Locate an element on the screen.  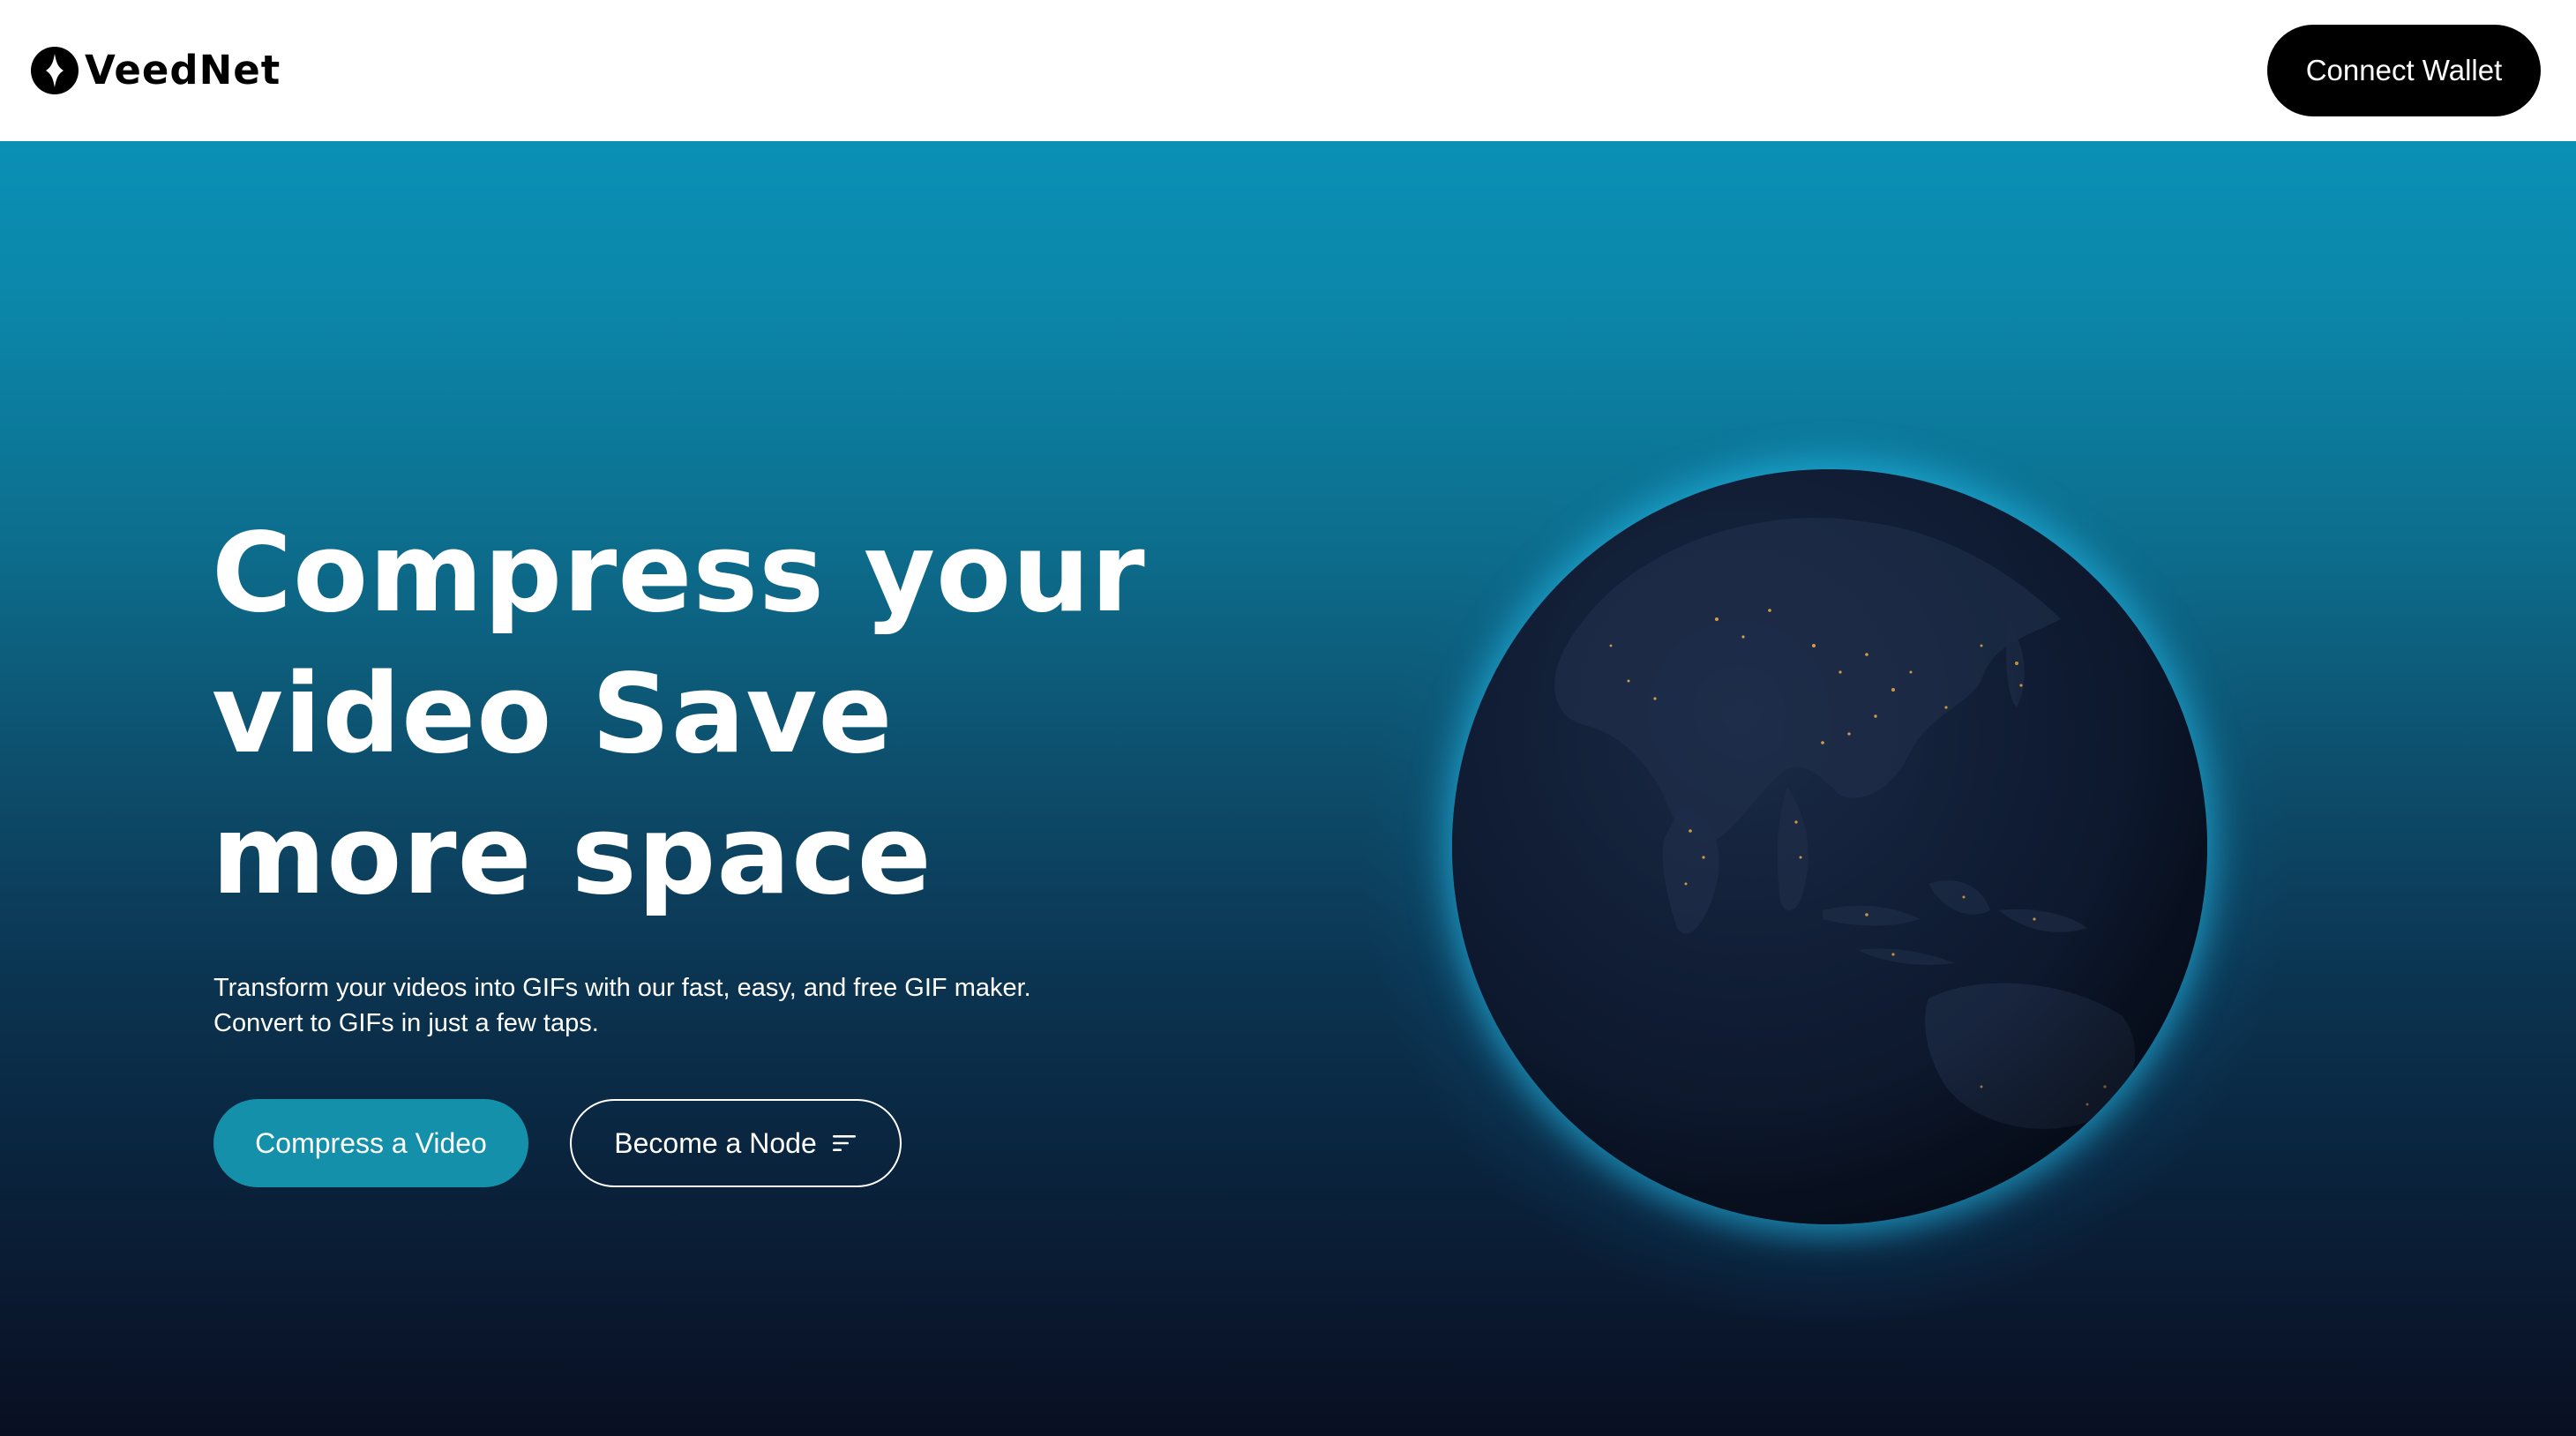
compress-video-button: Compress a Video is located at coordinates (371, 1143).